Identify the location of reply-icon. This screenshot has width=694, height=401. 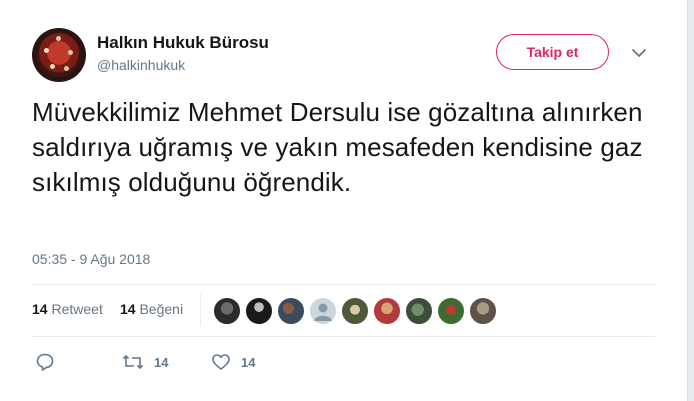
(45, 362).